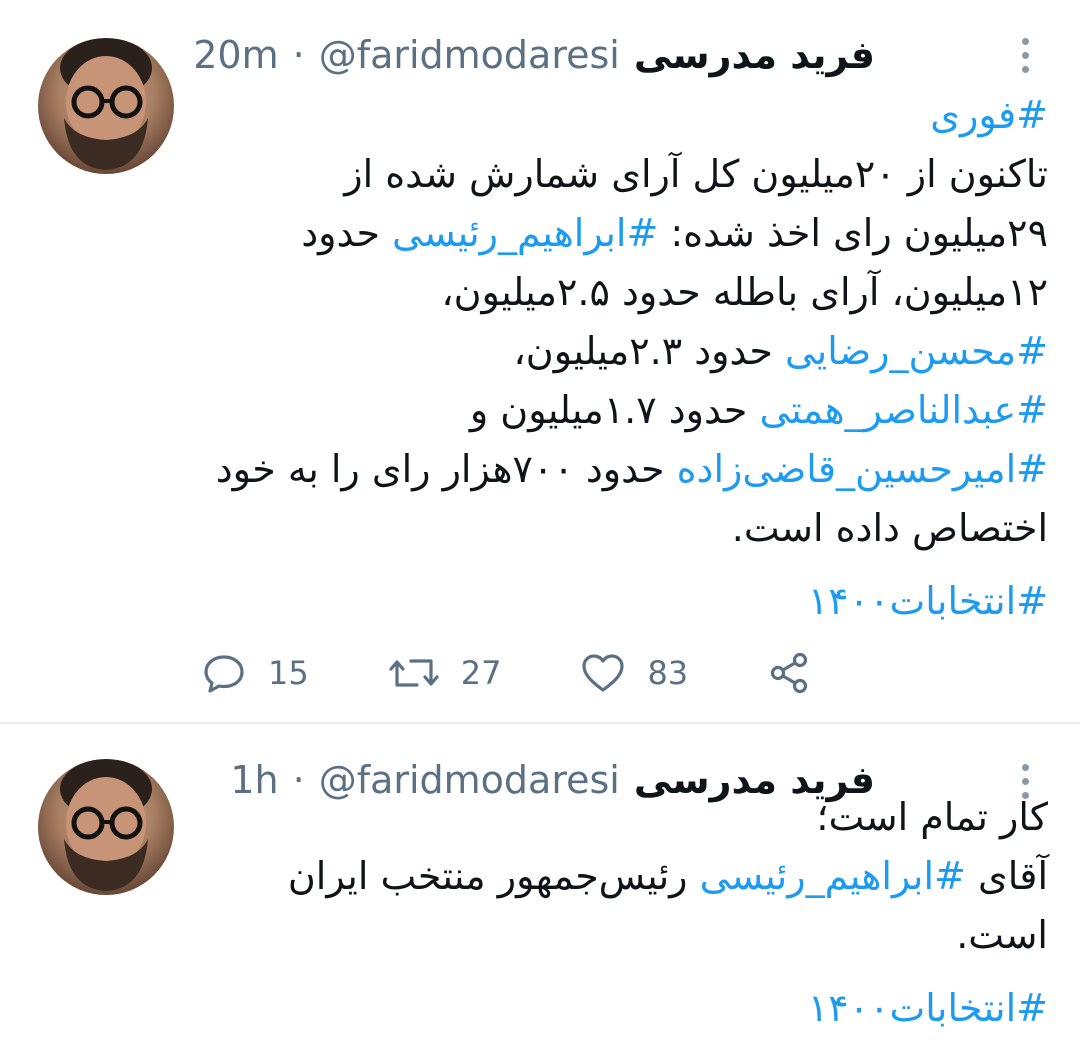 The height and width of the screenshot is (1056, 1080). I want to click on text-line: #فوری, so click(623, 115).